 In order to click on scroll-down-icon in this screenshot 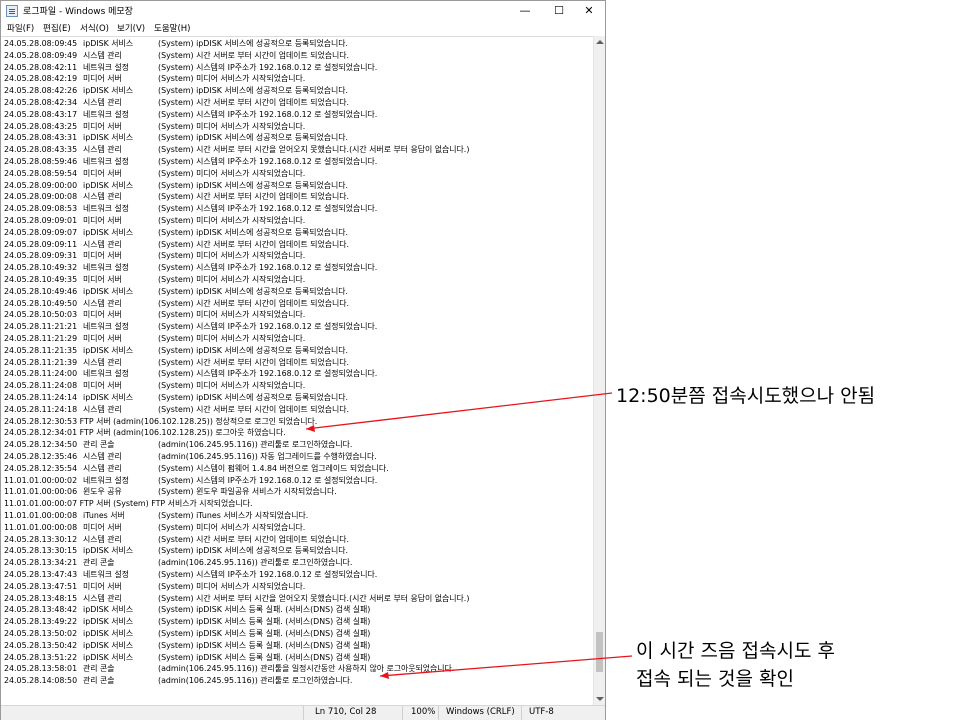, I will do `click(600, 699)`.